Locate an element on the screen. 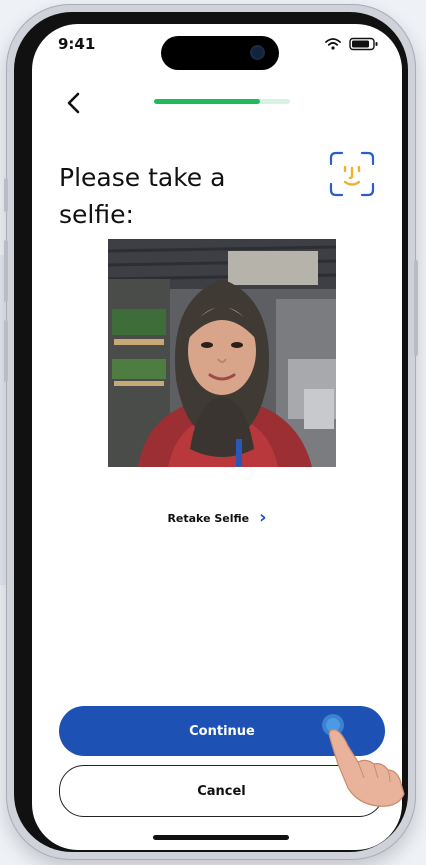 This screenshot has height=865, width=426. continue-label: Continue is located at coordinates (222, 731).